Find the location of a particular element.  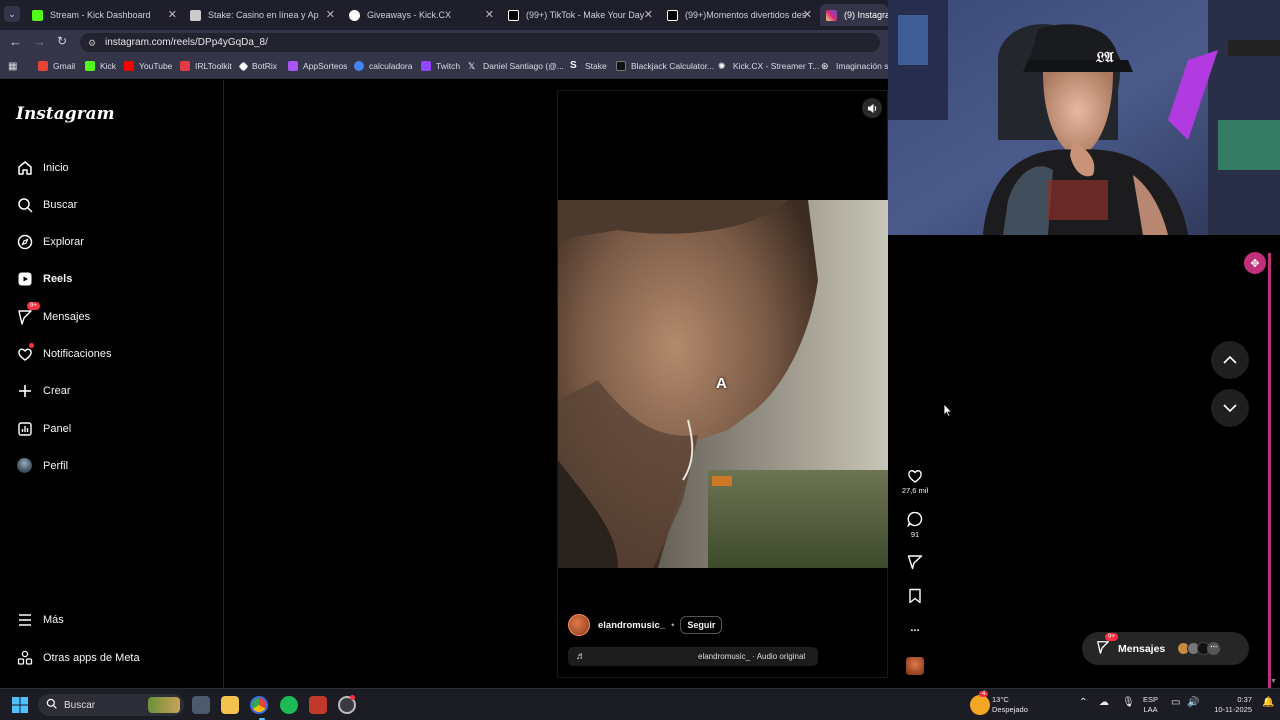

tab-stake: Stake: Casino en línea y Ap ✕ is located at coordinates (261, 15).